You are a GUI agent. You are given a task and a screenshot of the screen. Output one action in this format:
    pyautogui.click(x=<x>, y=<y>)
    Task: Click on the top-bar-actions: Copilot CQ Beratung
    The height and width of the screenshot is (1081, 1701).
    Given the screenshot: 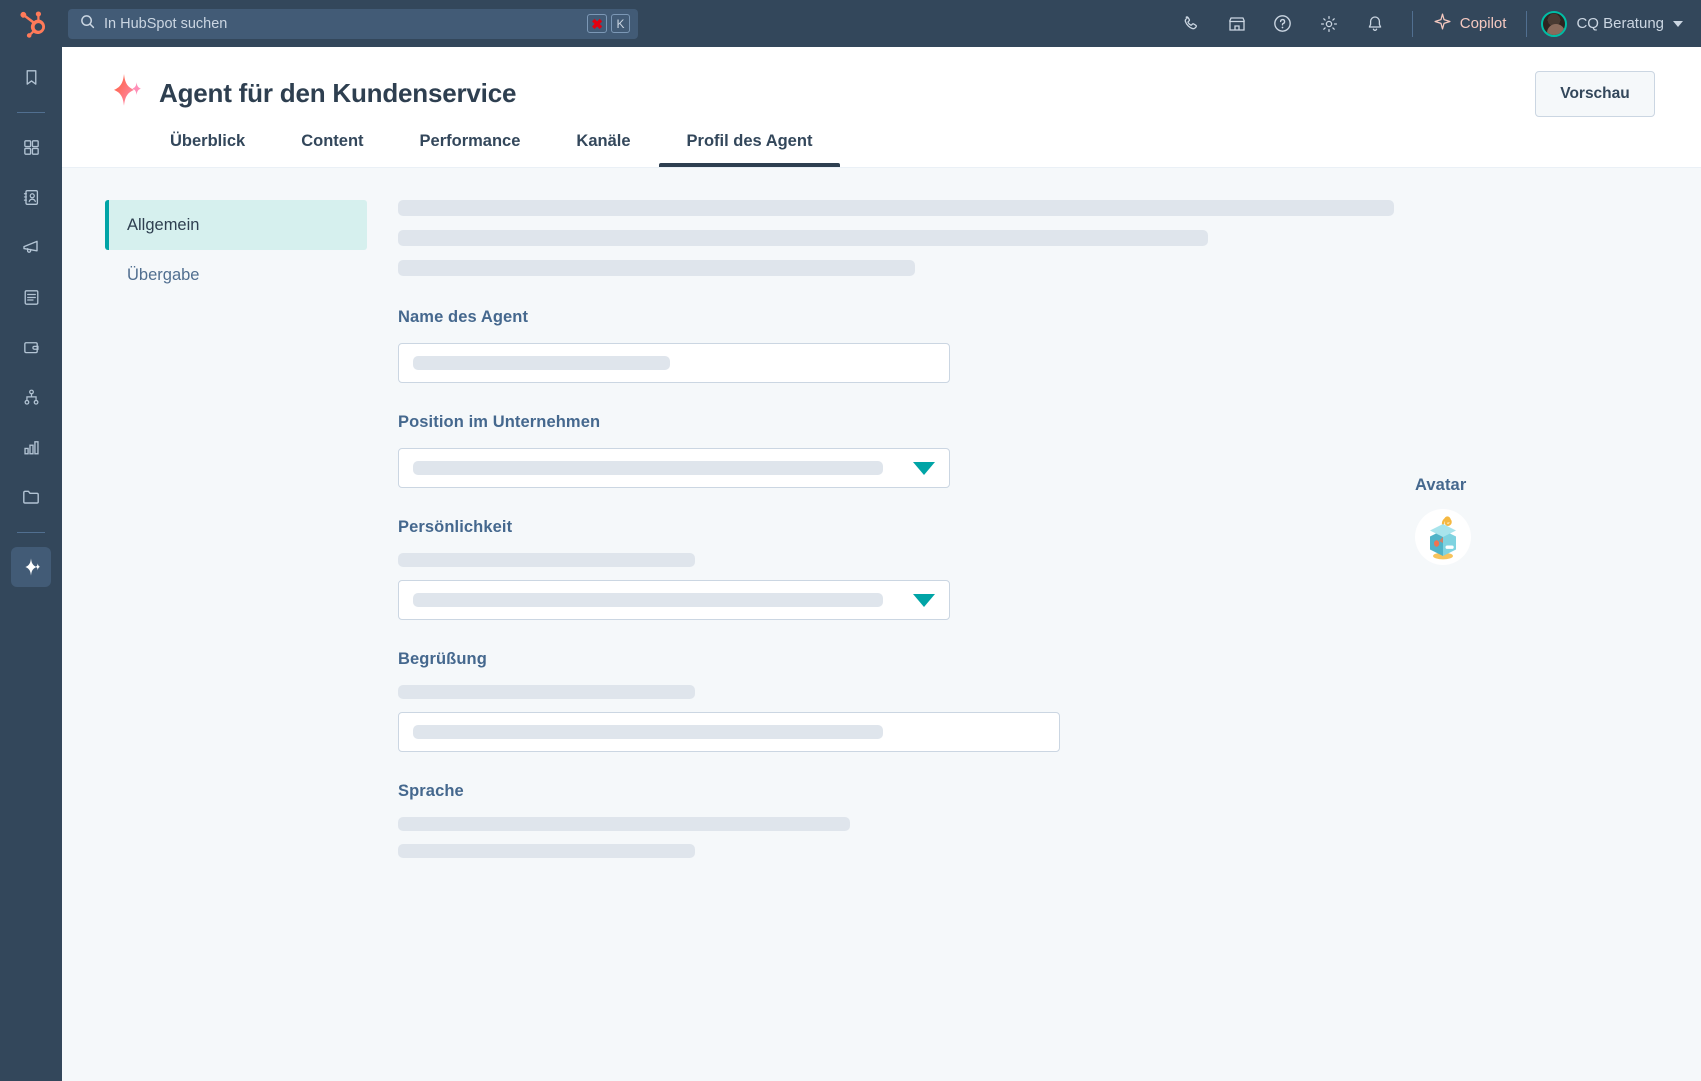 What is the action you would take?
    pyautogui.click(x=1434, y=23)
    